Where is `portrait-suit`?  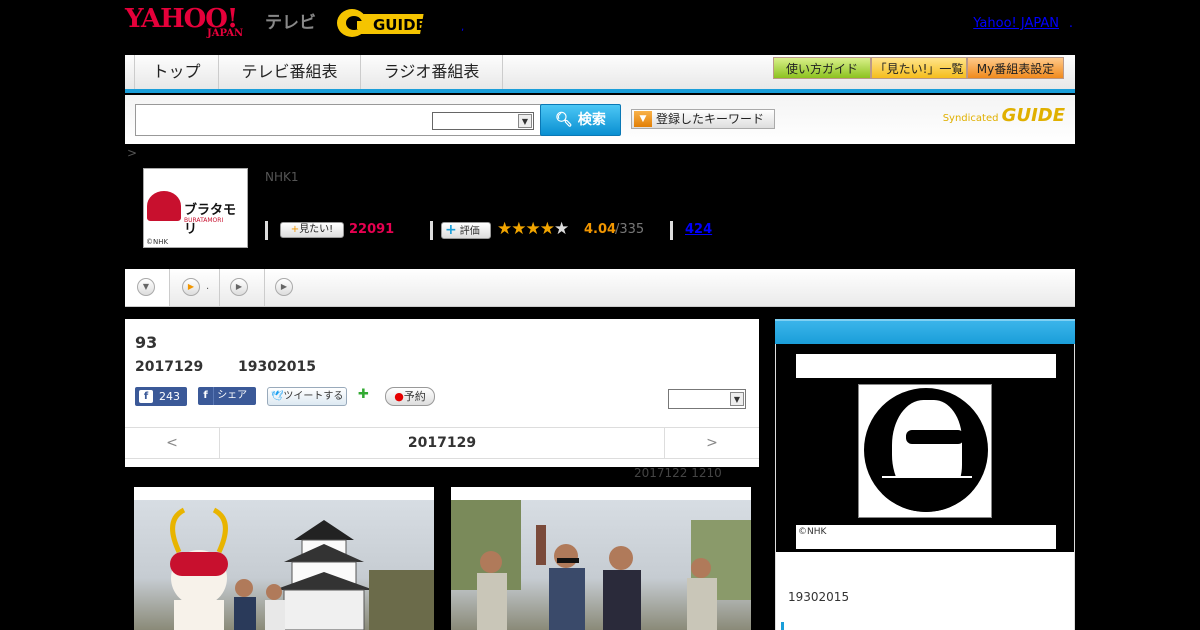 portrait-suit is located at coordinates (927, 494).